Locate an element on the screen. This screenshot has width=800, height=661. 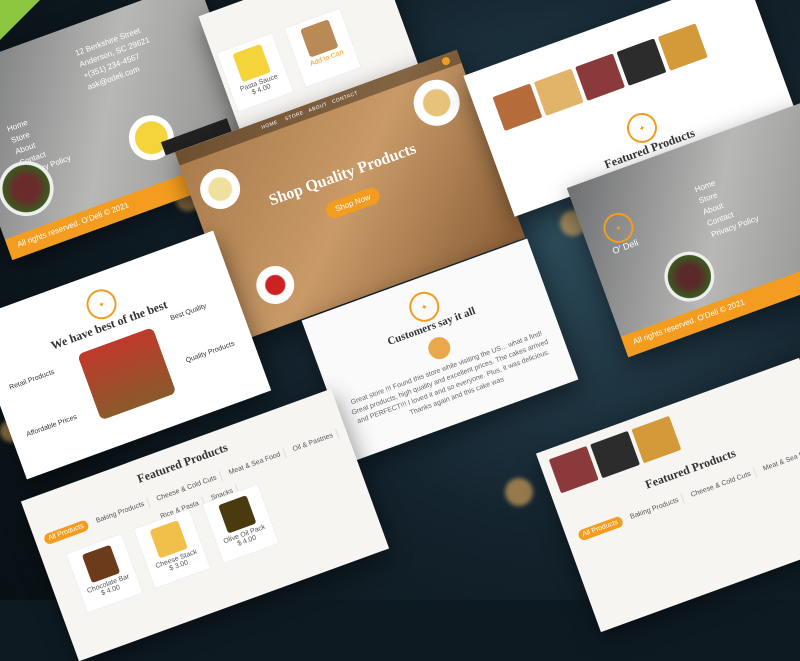
feature-item: Affordable Prices is located at coordinates (51, 426).